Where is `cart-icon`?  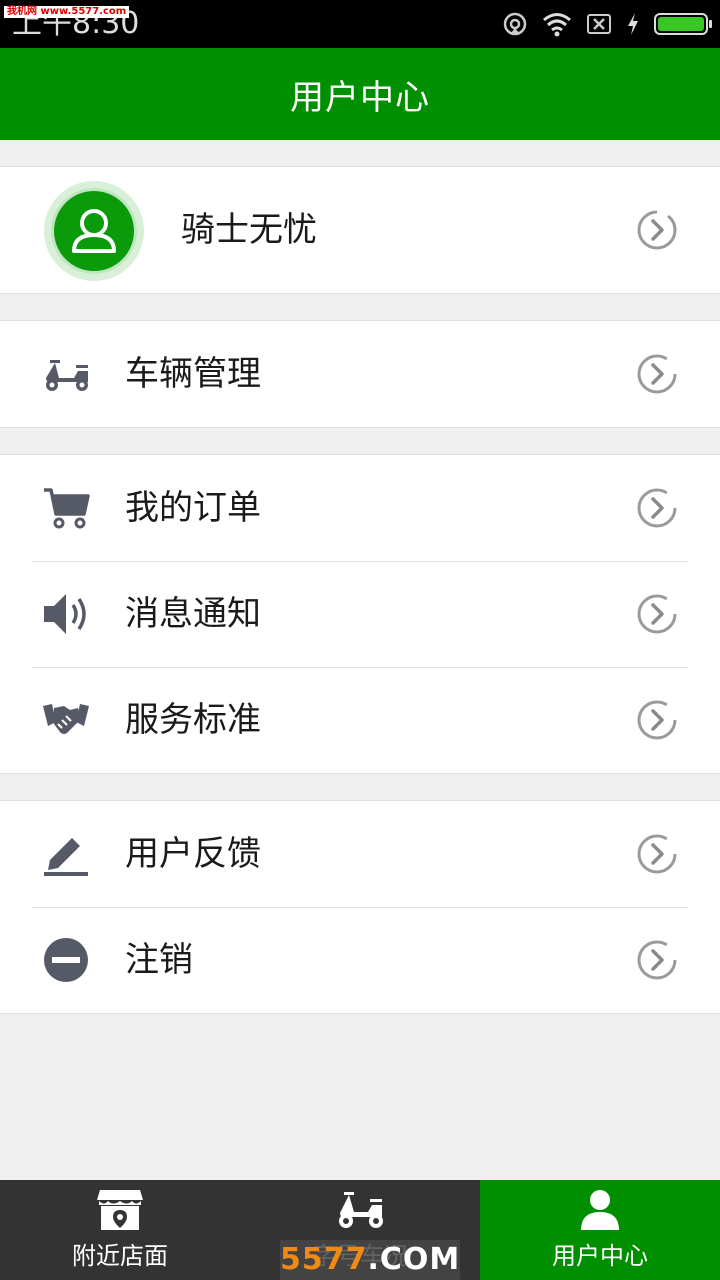 cart-icon is located at coordinates (67, 508).